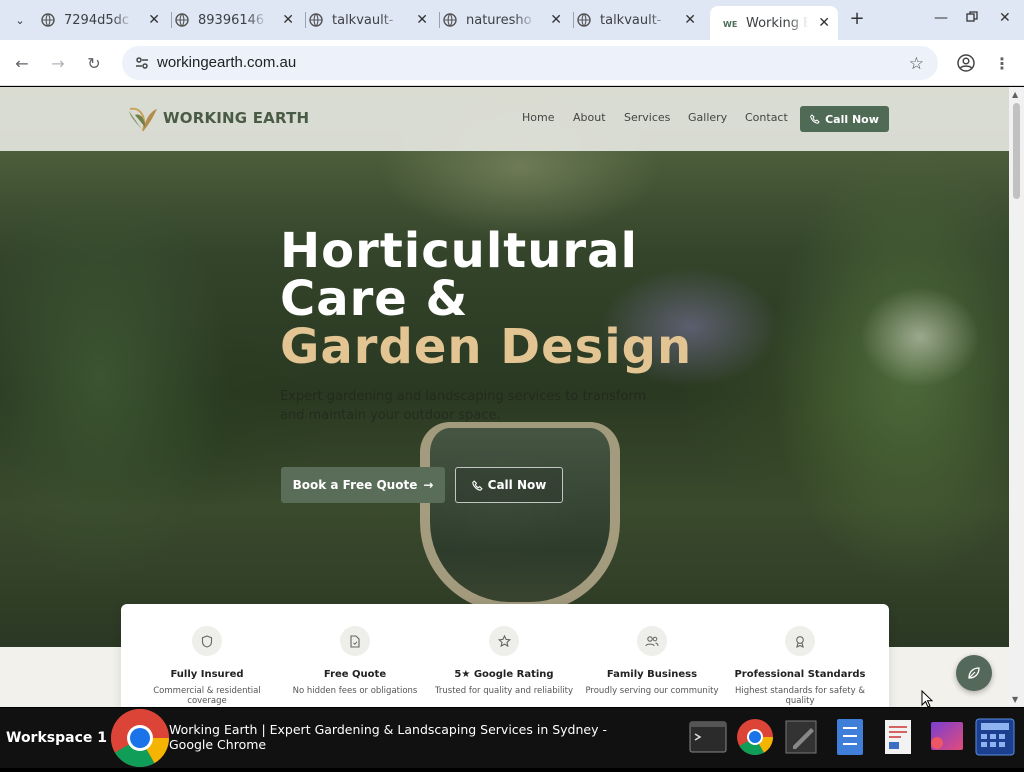  What do you see at coordinates (486, 299) in the screenshot?
I see `hero-title: Horticultural Care & Garden Design` at bounding box center [486, 299].